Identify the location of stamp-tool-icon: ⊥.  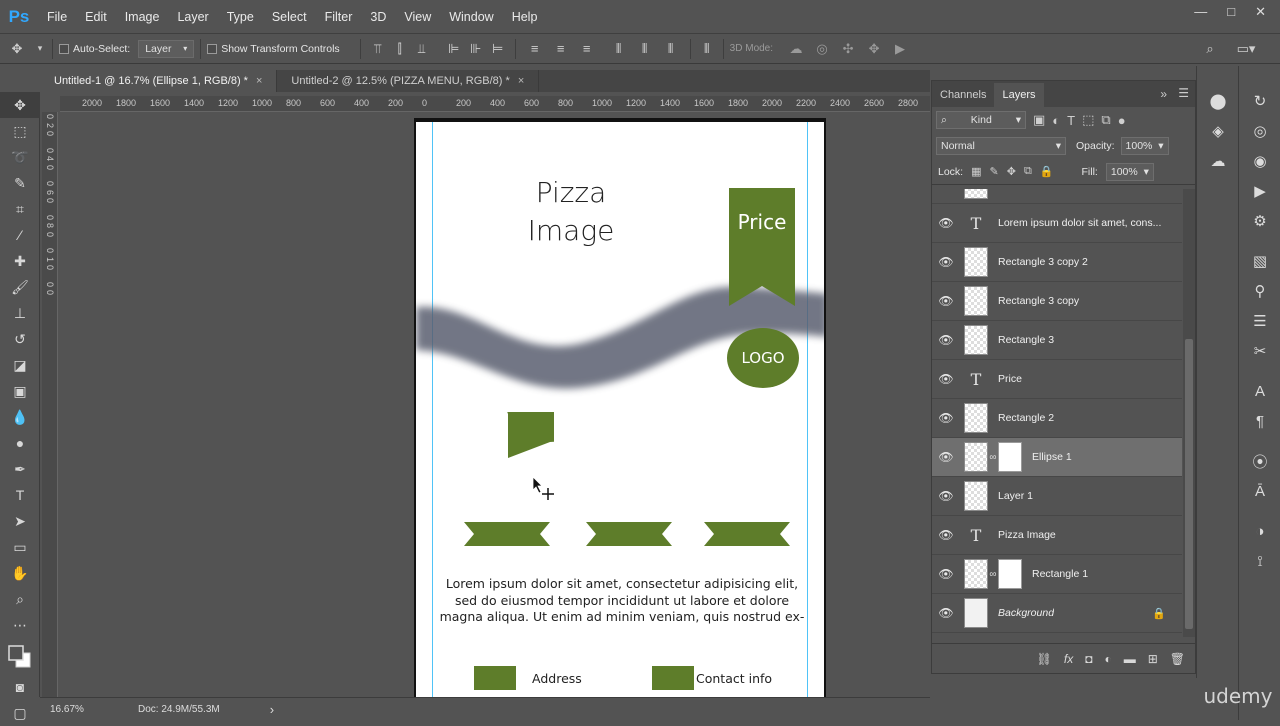
(20, 313).